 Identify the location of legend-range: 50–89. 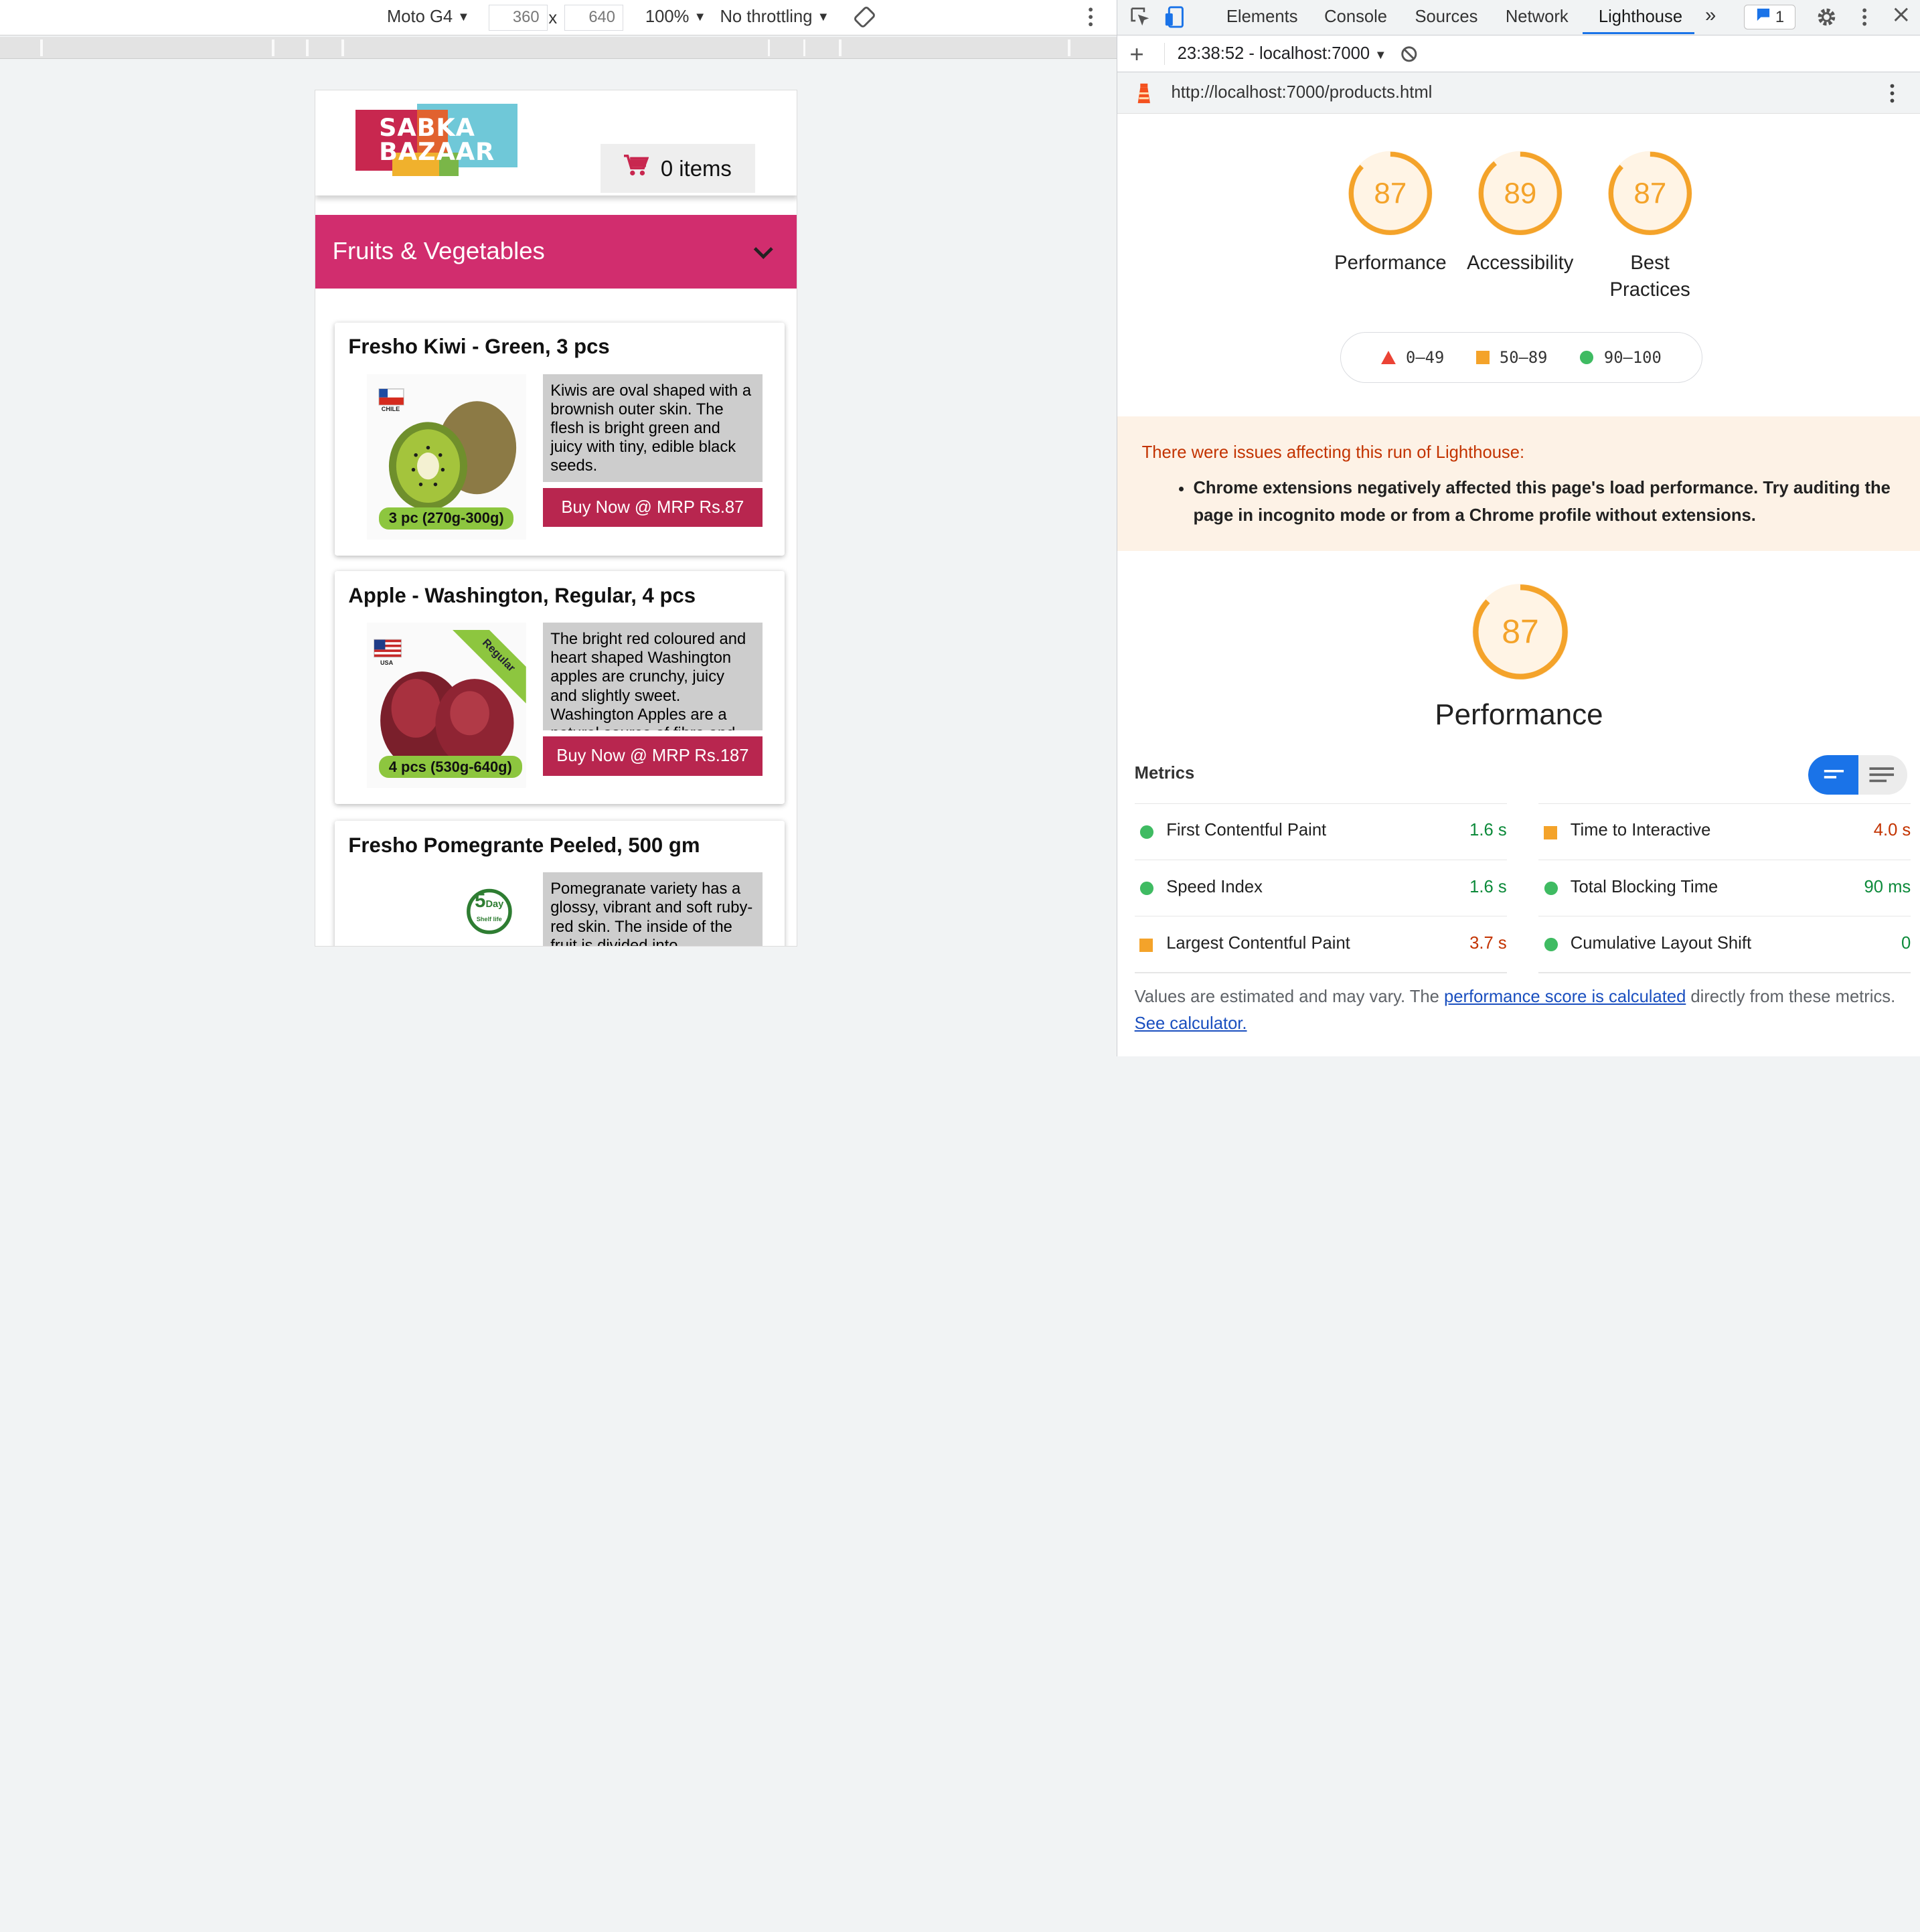
(1523, 358).